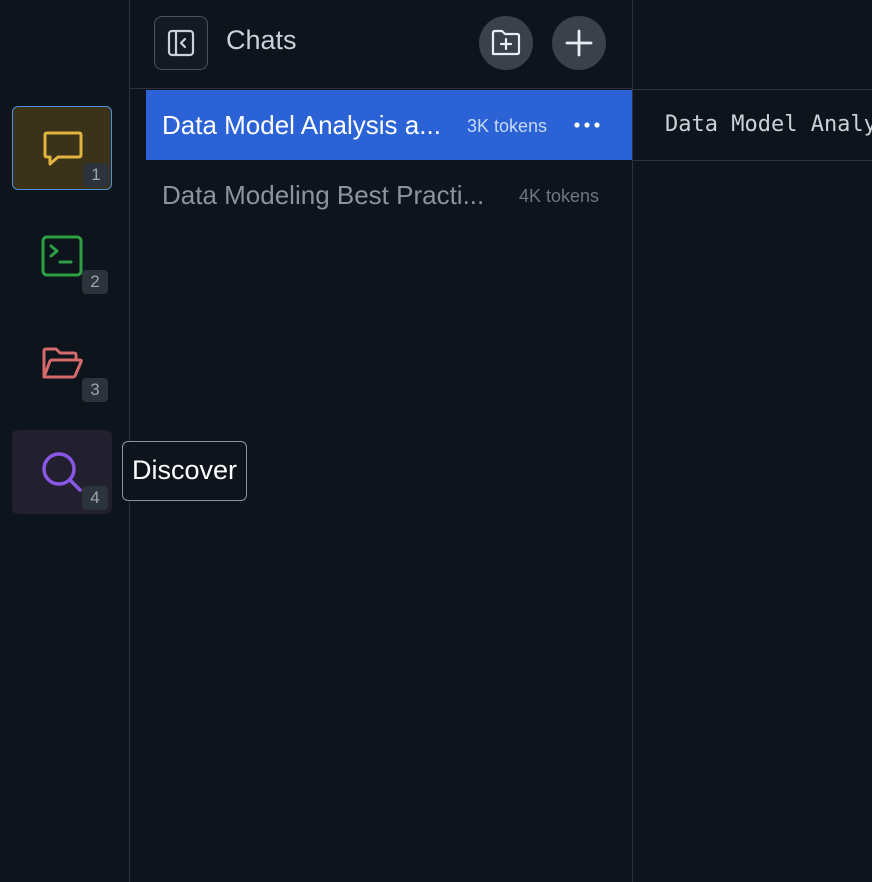  I want to click on search-icon, so click(62, 472).